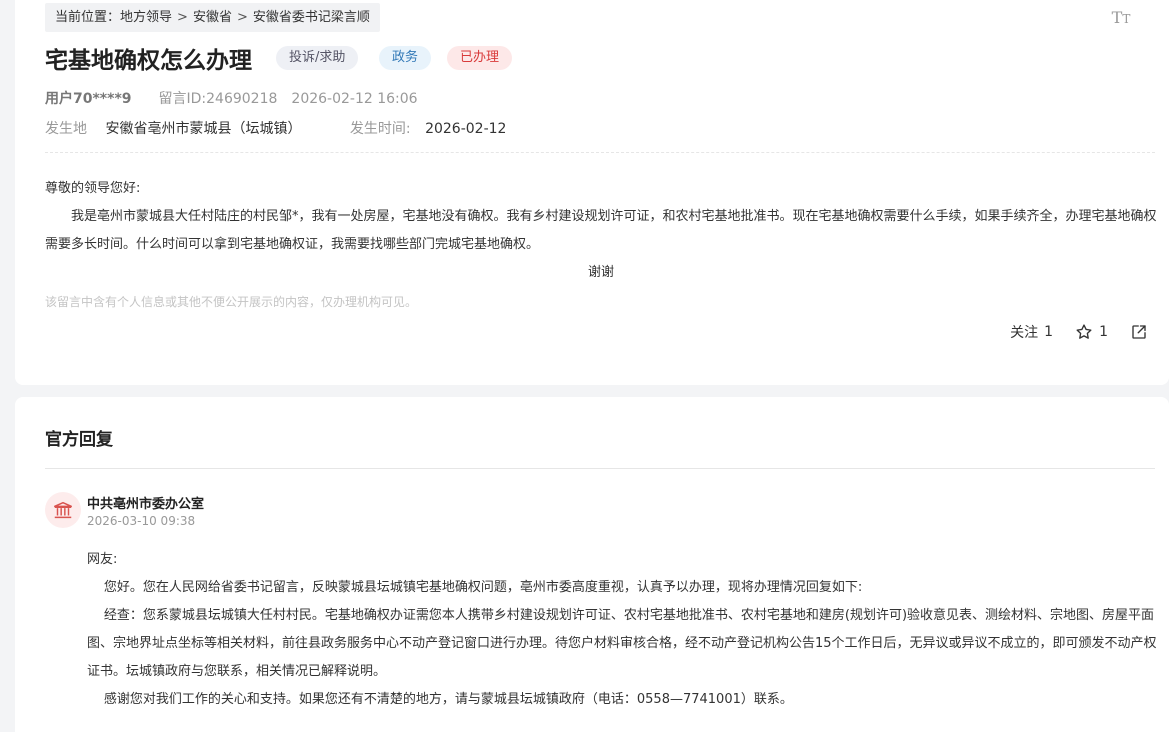  I want to click on domain-tag: 政务, so click(405, 58).